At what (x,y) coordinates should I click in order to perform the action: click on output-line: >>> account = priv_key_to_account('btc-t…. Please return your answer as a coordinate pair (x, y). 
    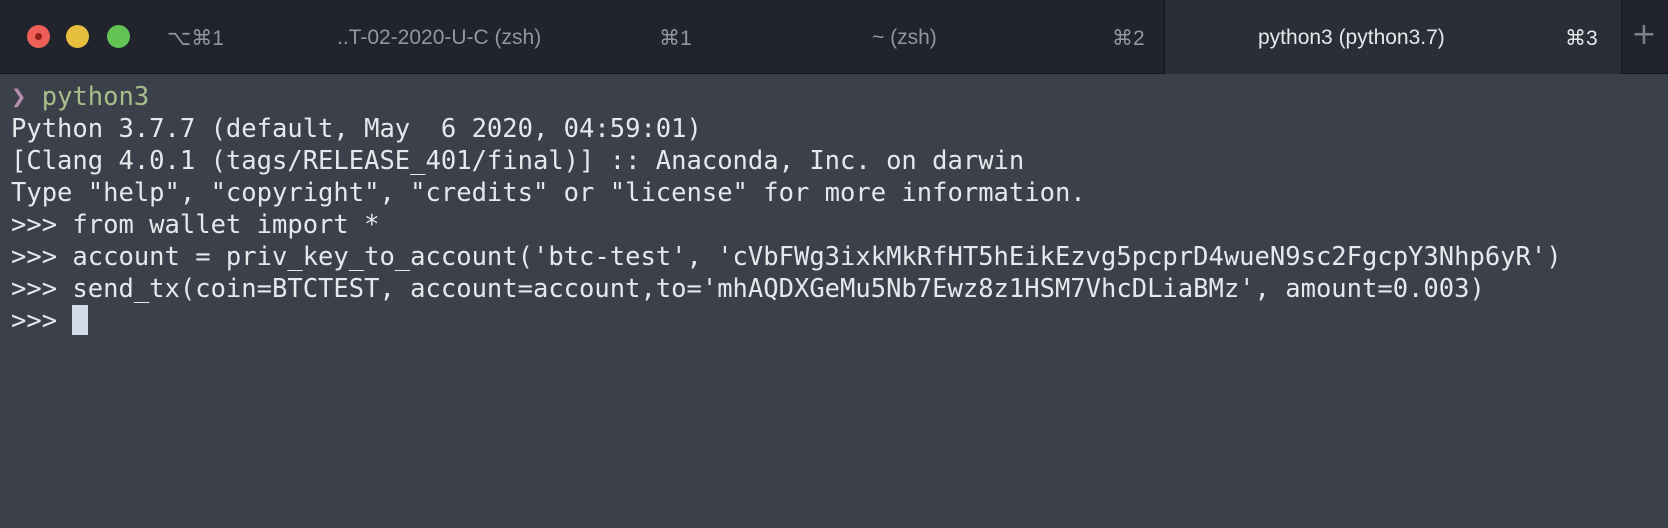
    Looking at the image, I should click on (786, 257).